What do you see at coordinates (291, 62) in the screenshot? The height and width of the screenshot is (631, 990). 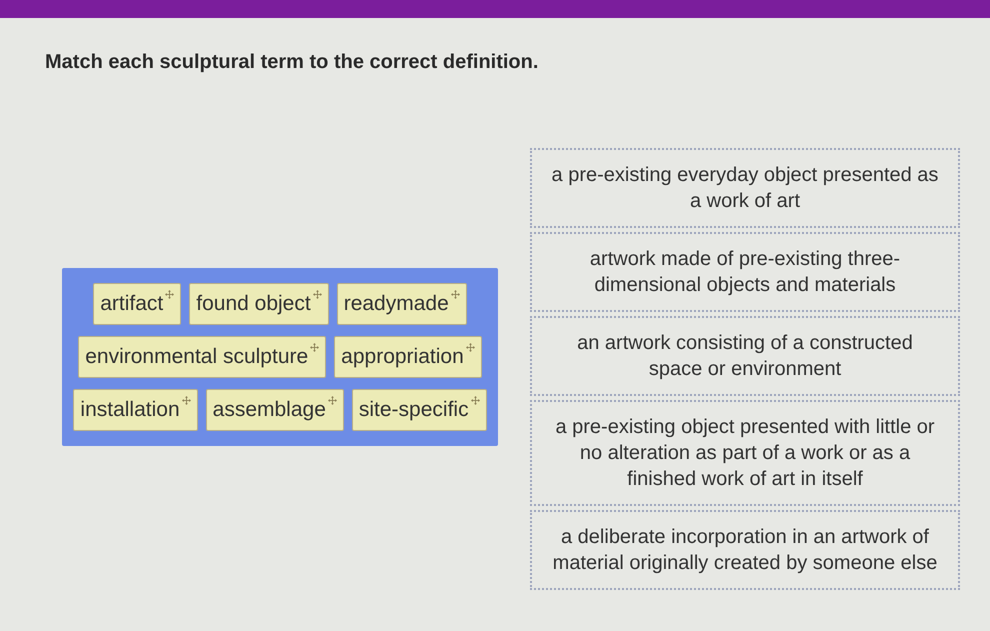 I see `instruction-text: Match each sculptural term to the correct definition.` at bounding box center [291, 62].